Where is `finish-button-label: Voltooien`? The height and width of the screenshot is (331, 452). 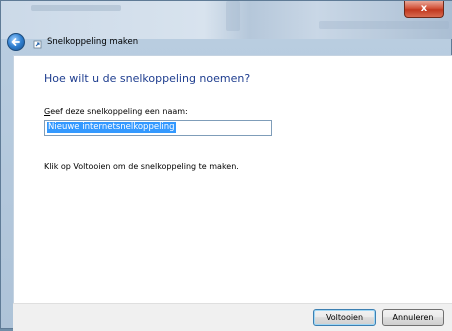
finish-button-label: Voltooien is located at coordinates (344, 317).